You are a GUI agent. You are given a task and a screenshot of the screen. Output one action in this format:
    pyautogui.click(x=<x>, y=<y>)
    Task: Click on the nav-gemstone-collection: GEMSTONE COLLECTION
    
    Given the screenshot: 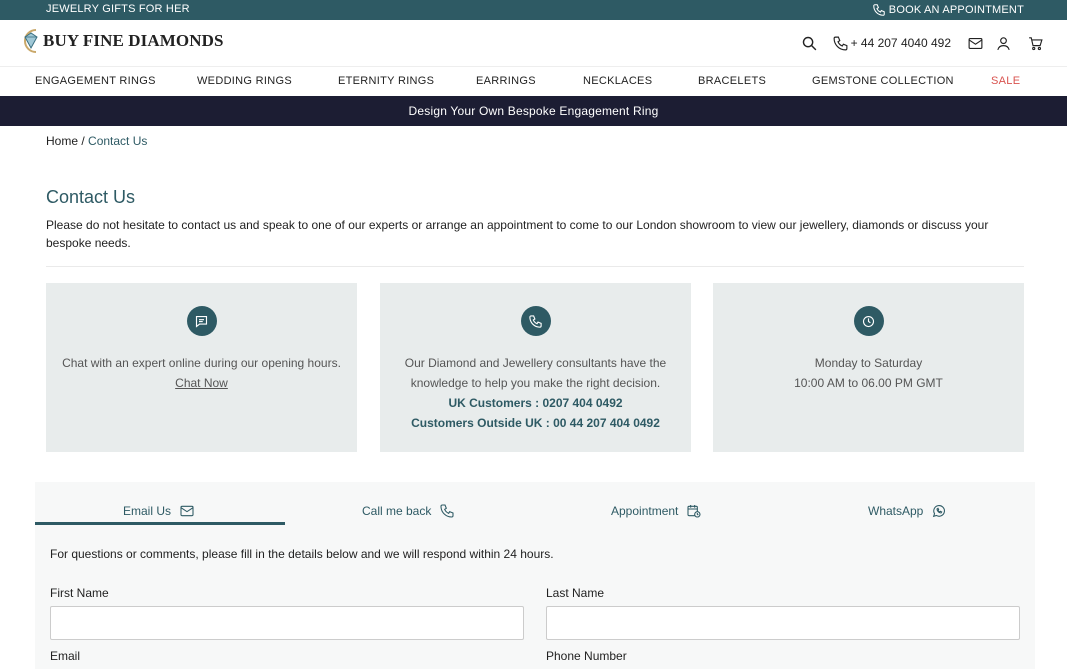 What is the action you would take?
    pyautogui.click(x=883, y=81)
    